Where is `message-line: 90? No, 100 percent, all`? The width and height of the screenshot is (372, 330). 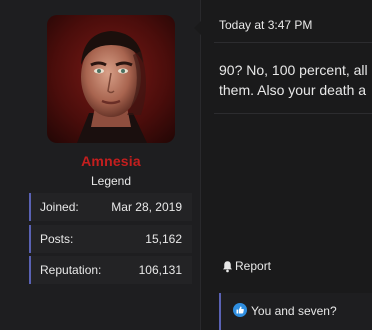 message-line: 90? No, 100 percent, all is located at coordinates (293, 70).